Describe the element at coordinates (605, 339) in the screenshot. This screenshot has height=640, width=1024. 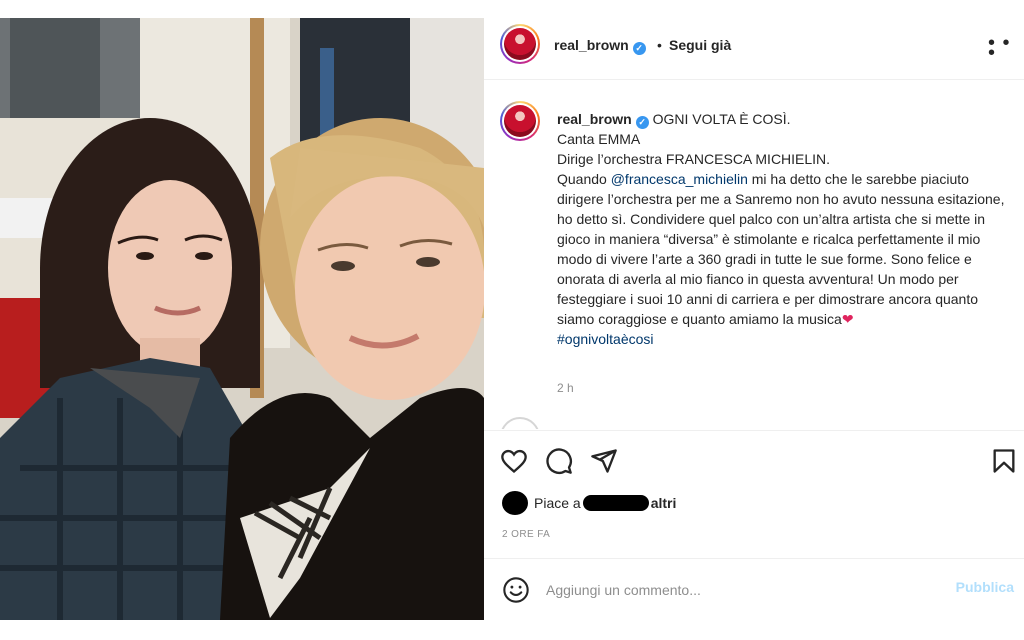
I see `hashtag-link: #ognivoltaècosi` at that location.